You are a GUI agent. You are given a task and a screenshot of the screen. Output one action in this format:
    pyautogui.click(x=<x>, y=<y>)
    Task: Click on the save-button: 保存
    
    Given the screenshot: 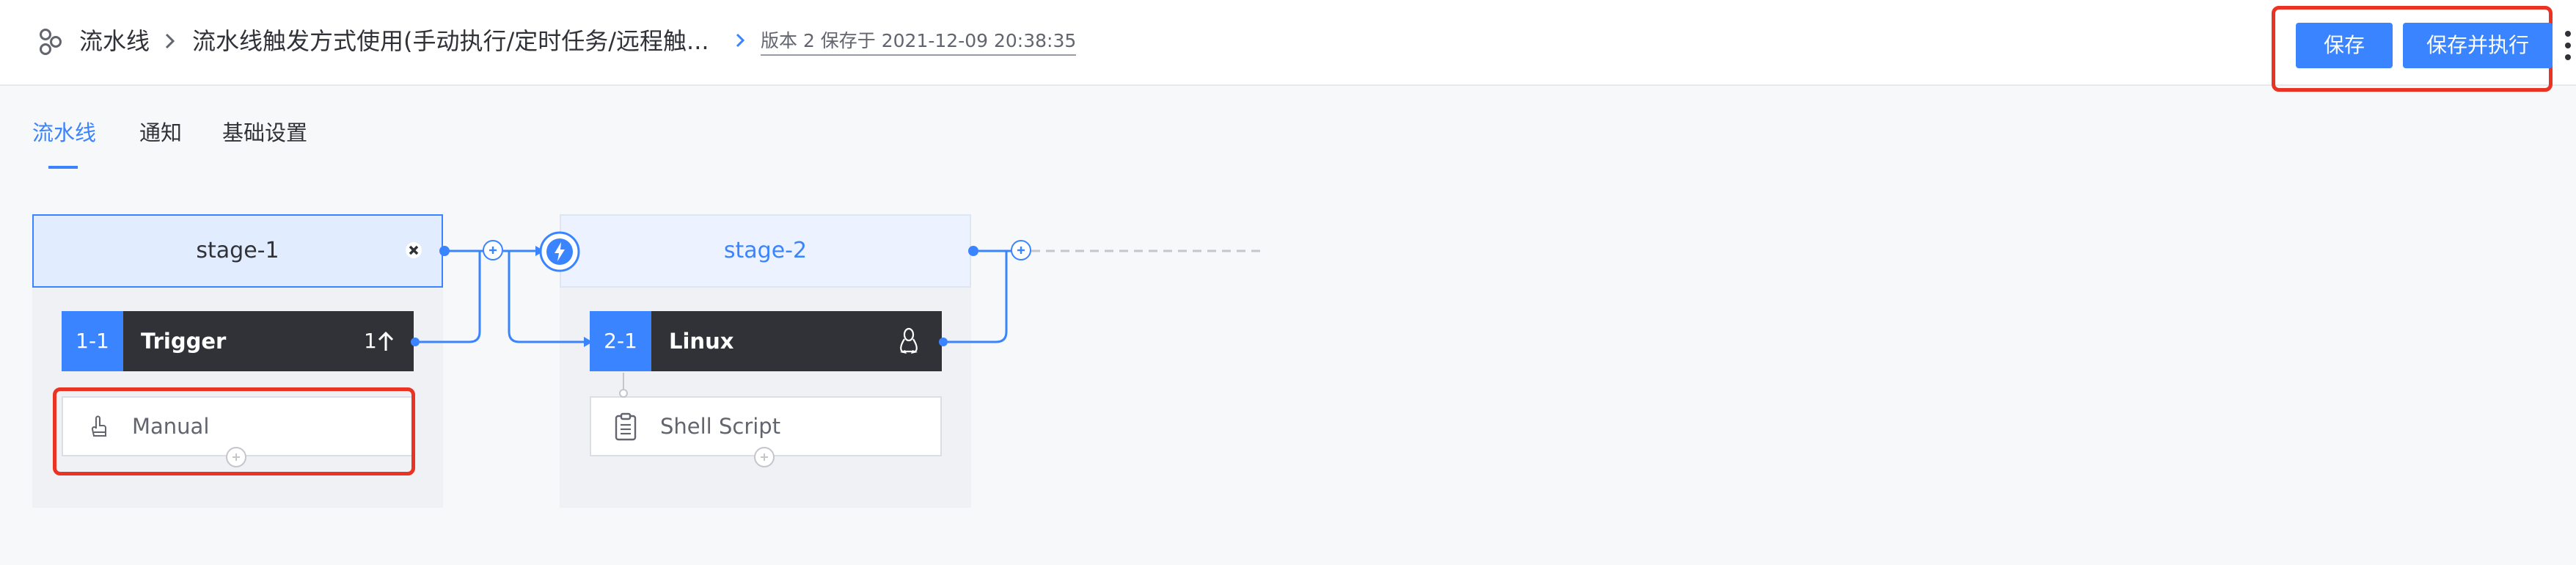 What is the action you would take?
    pyautogui.click(x=2344, y=45)
    